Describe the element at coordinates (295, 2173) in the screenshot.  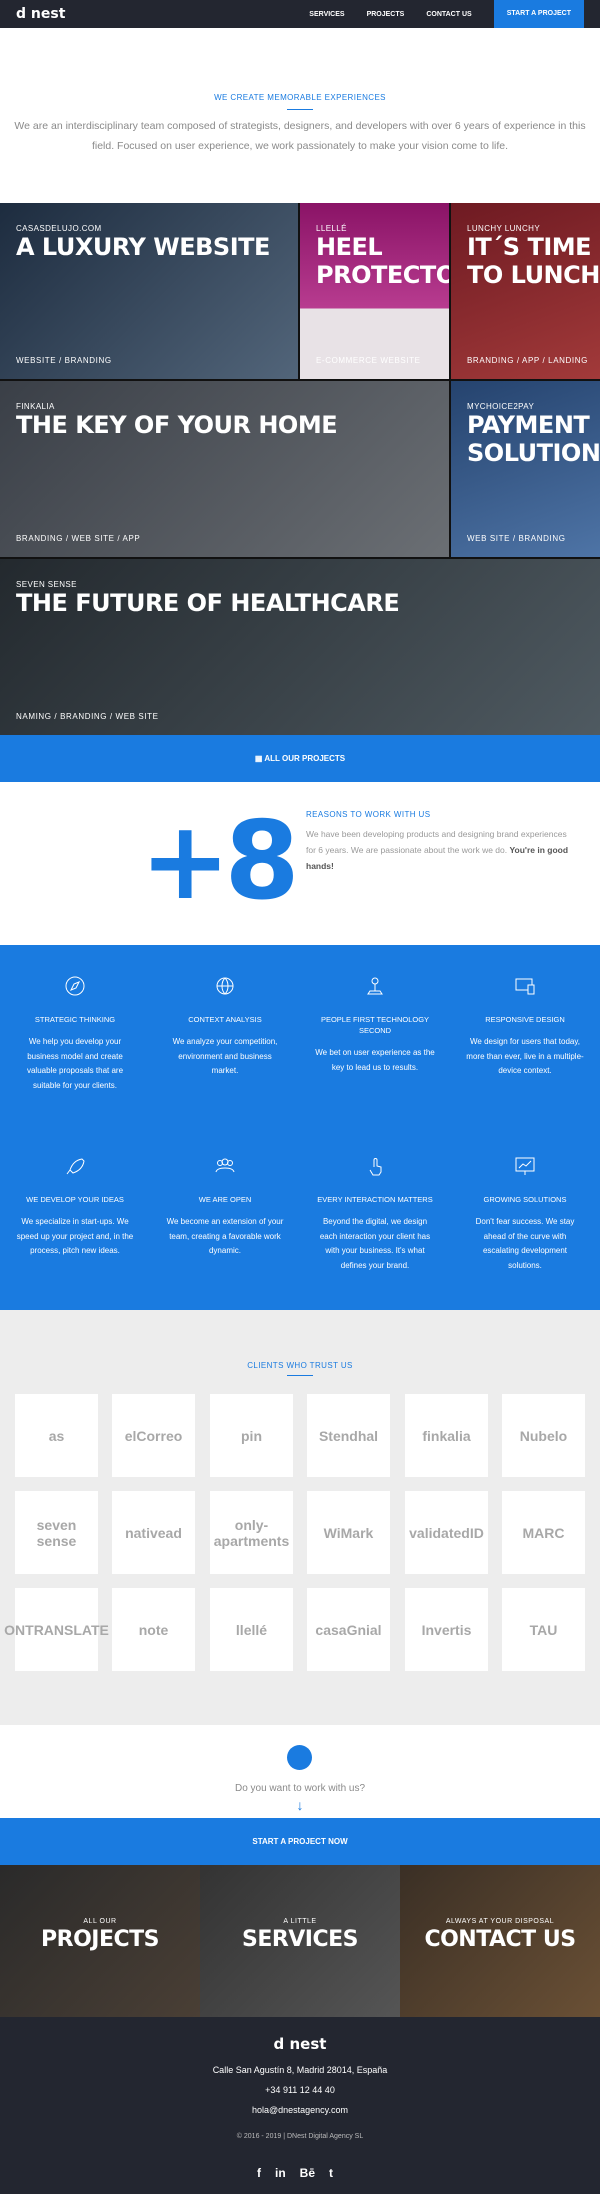
I see `social-links: f in Bē t` at that location.